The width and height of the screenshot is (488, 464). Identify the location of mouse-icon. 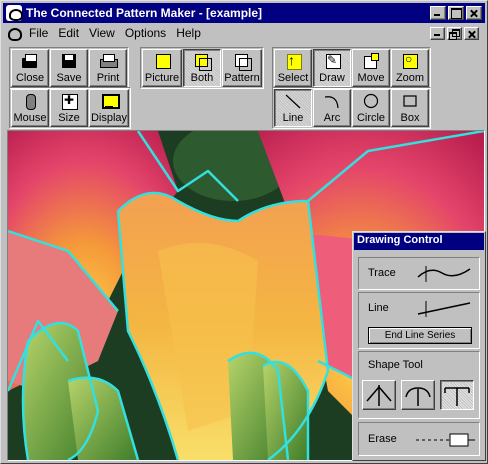
(30, 101).